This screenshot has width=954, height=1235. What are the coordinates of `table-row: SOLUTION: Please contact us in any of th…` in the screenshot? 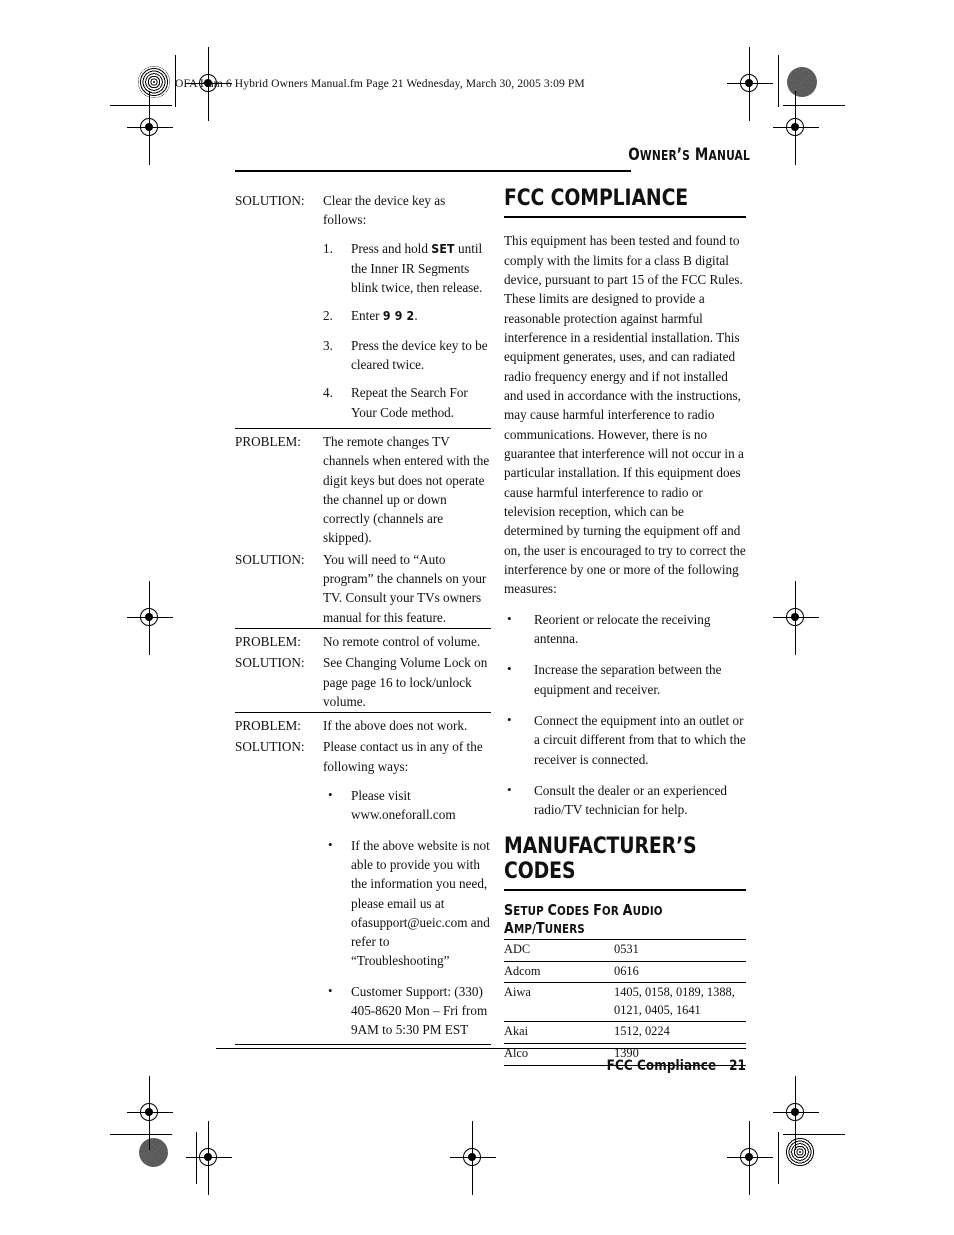 It's located at (363, 756).